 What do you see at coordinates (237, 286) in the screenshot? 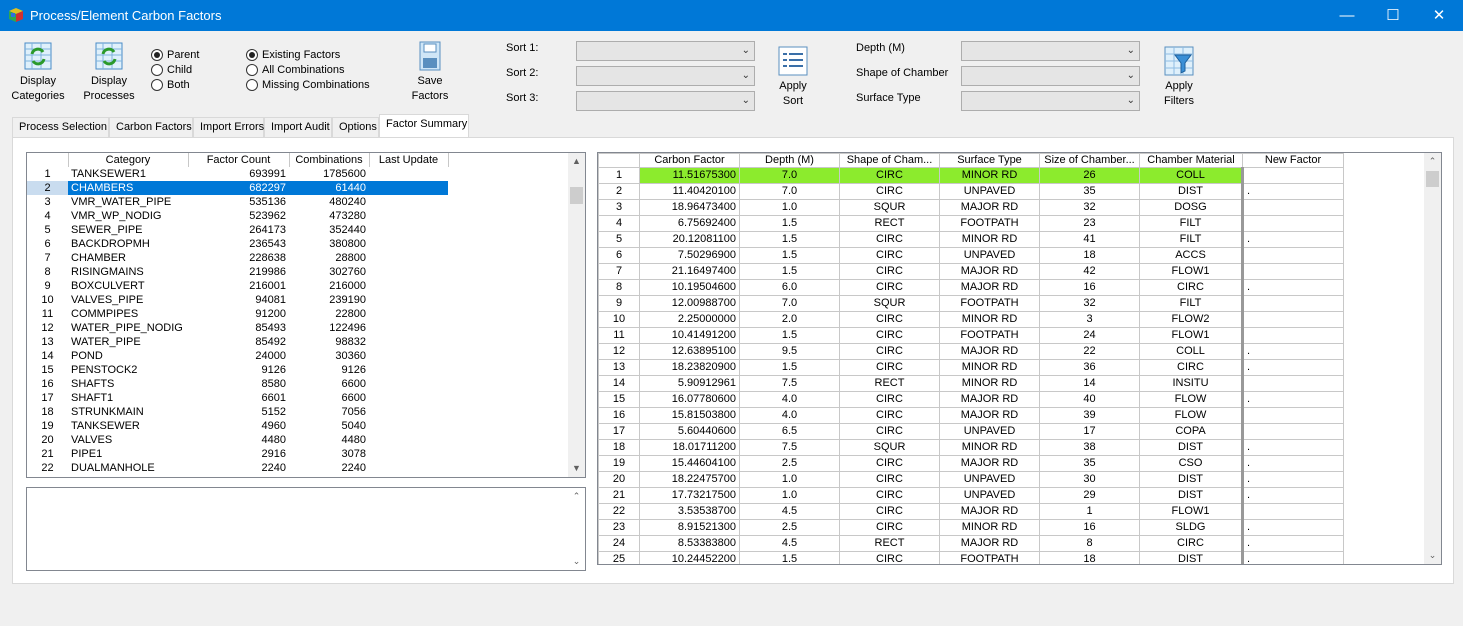
I see `table-row: 9 BOXCULVERT 216001 216000` at bounding box center [237, 286].